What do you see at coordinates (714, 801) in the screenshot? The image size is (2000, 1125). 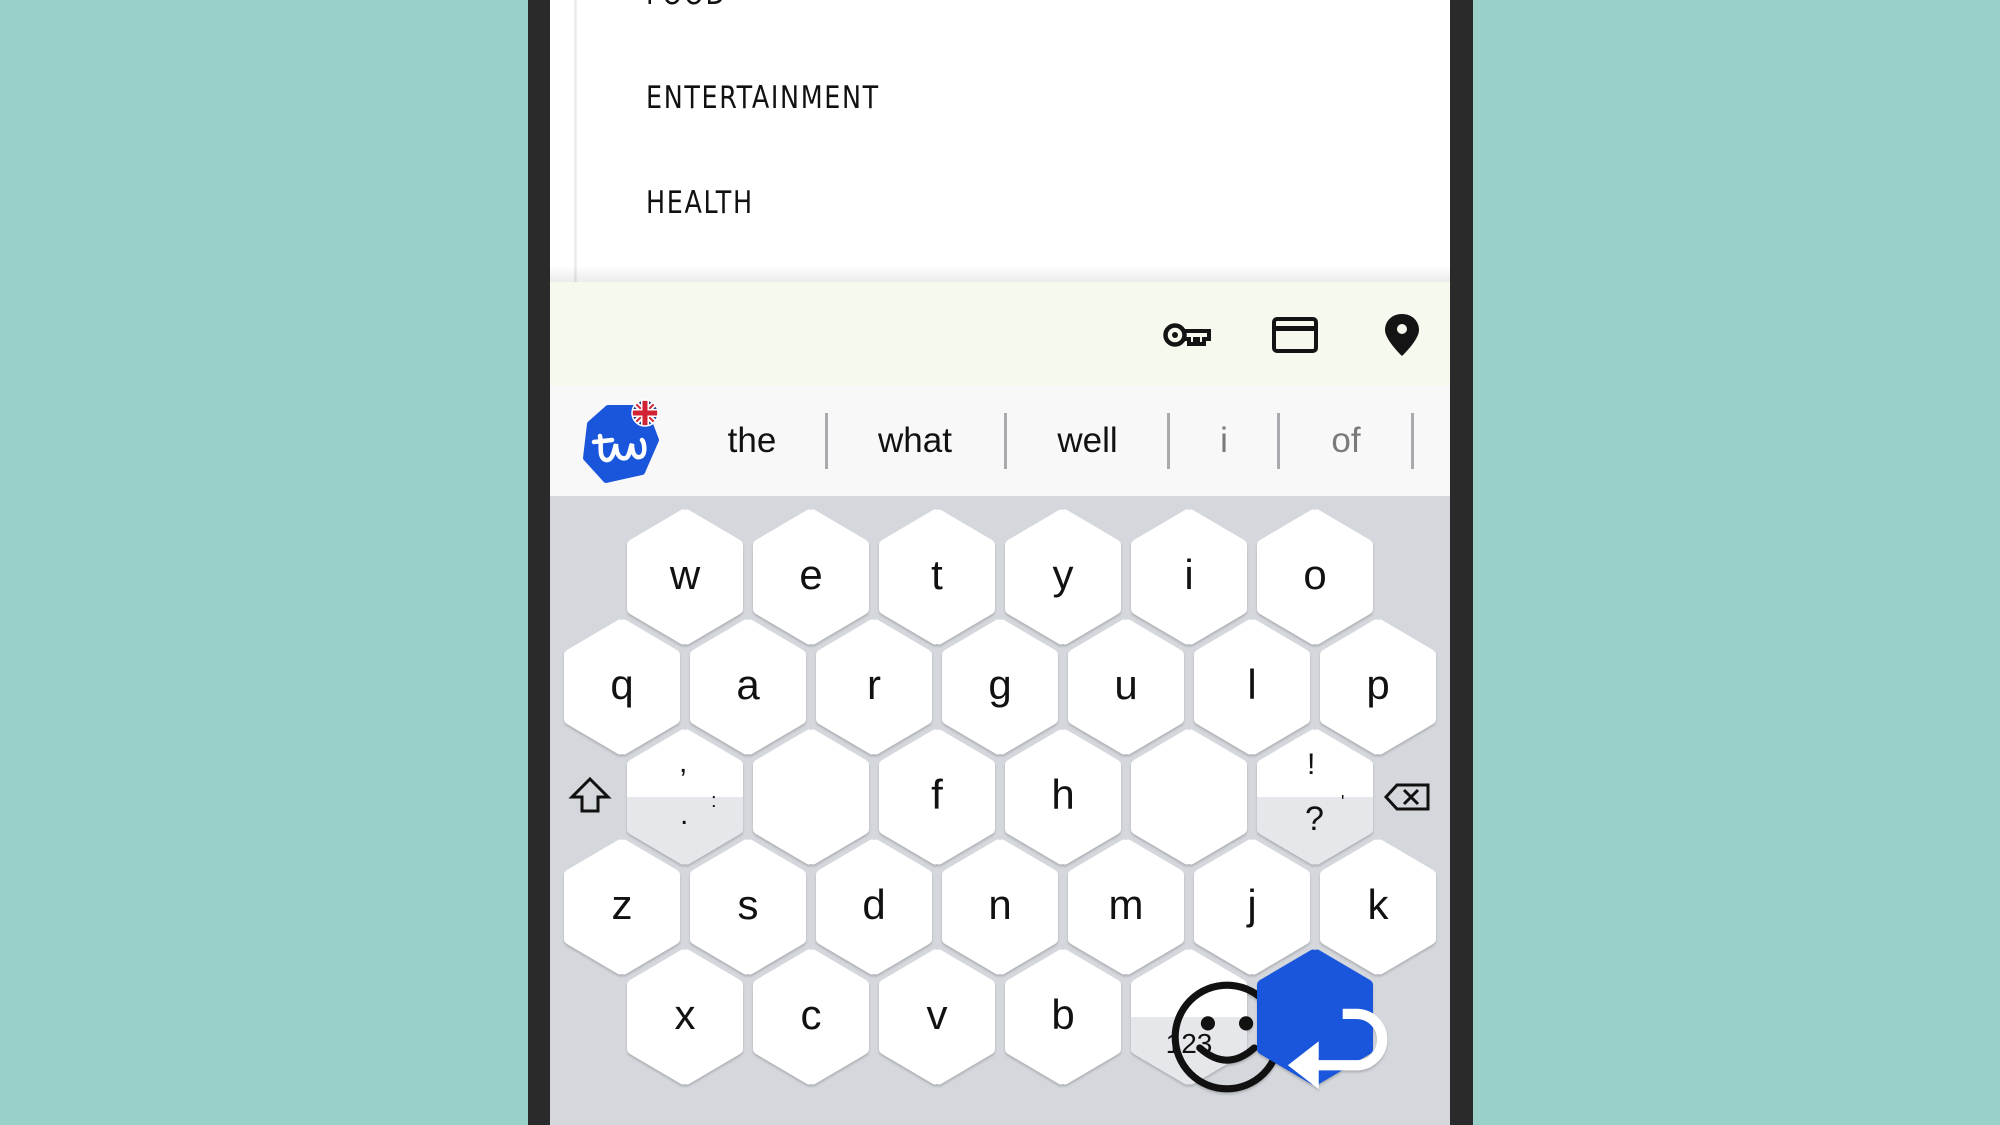 I see `punct-alt-label: :` at bounding box center [714, 801].